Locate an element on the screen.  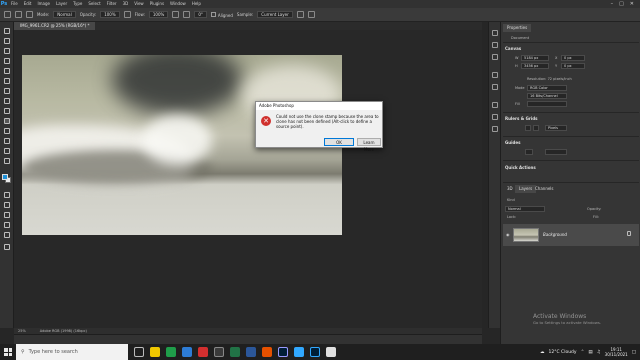
notification-icon: □ is located at coordinates (634, 352).